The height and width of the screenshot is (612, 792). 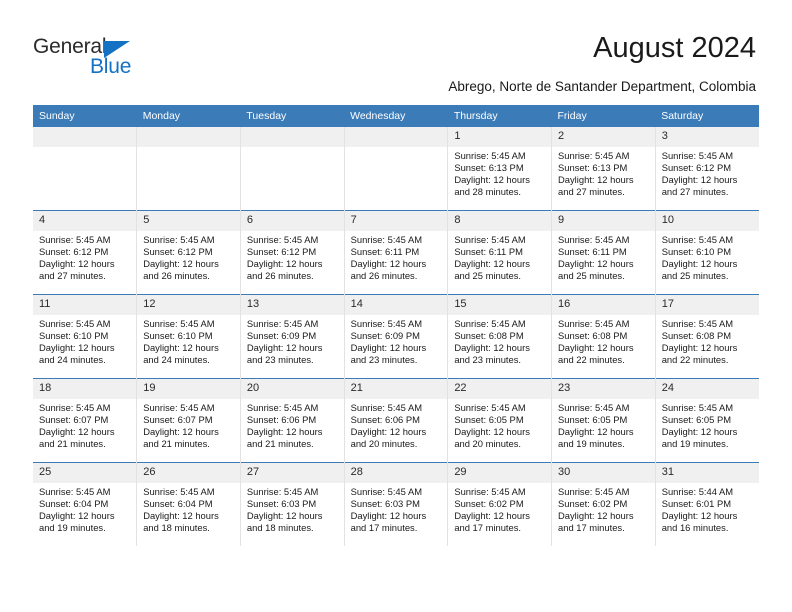 I want to click on sunset-text: Sunset: 6:01 PM, so click(x=696, y=504).